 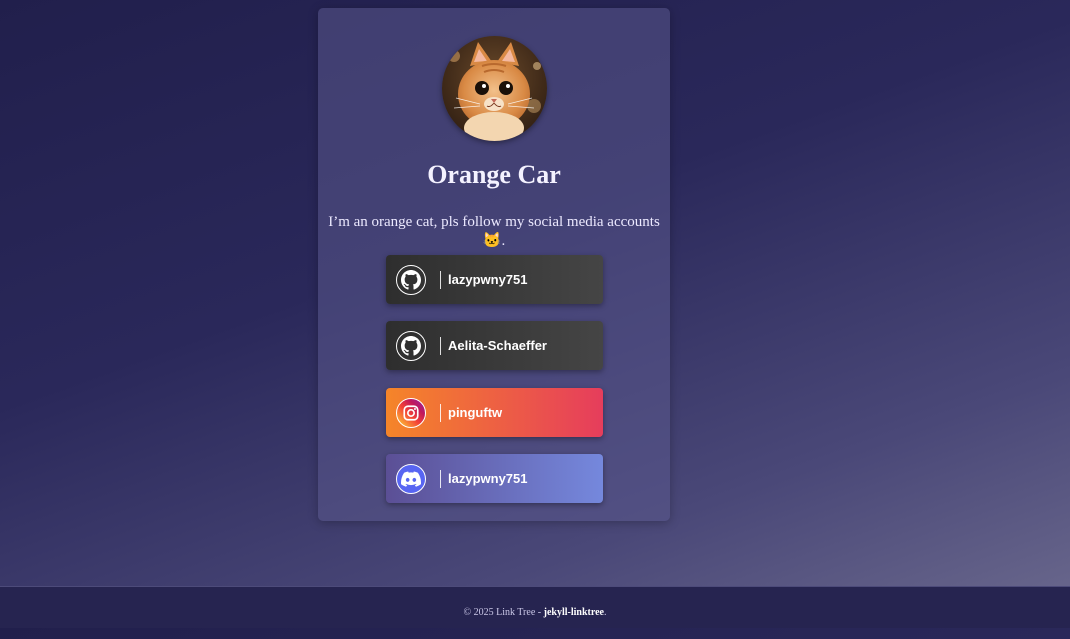 I want to click on link-github-aelita-schaeffer: Aelita-Schaeffer, so click(x=494, y=345).